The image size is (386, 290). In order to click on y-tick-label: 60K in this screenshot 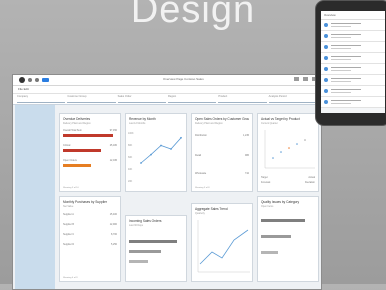, I will do `click(130, 157)`.